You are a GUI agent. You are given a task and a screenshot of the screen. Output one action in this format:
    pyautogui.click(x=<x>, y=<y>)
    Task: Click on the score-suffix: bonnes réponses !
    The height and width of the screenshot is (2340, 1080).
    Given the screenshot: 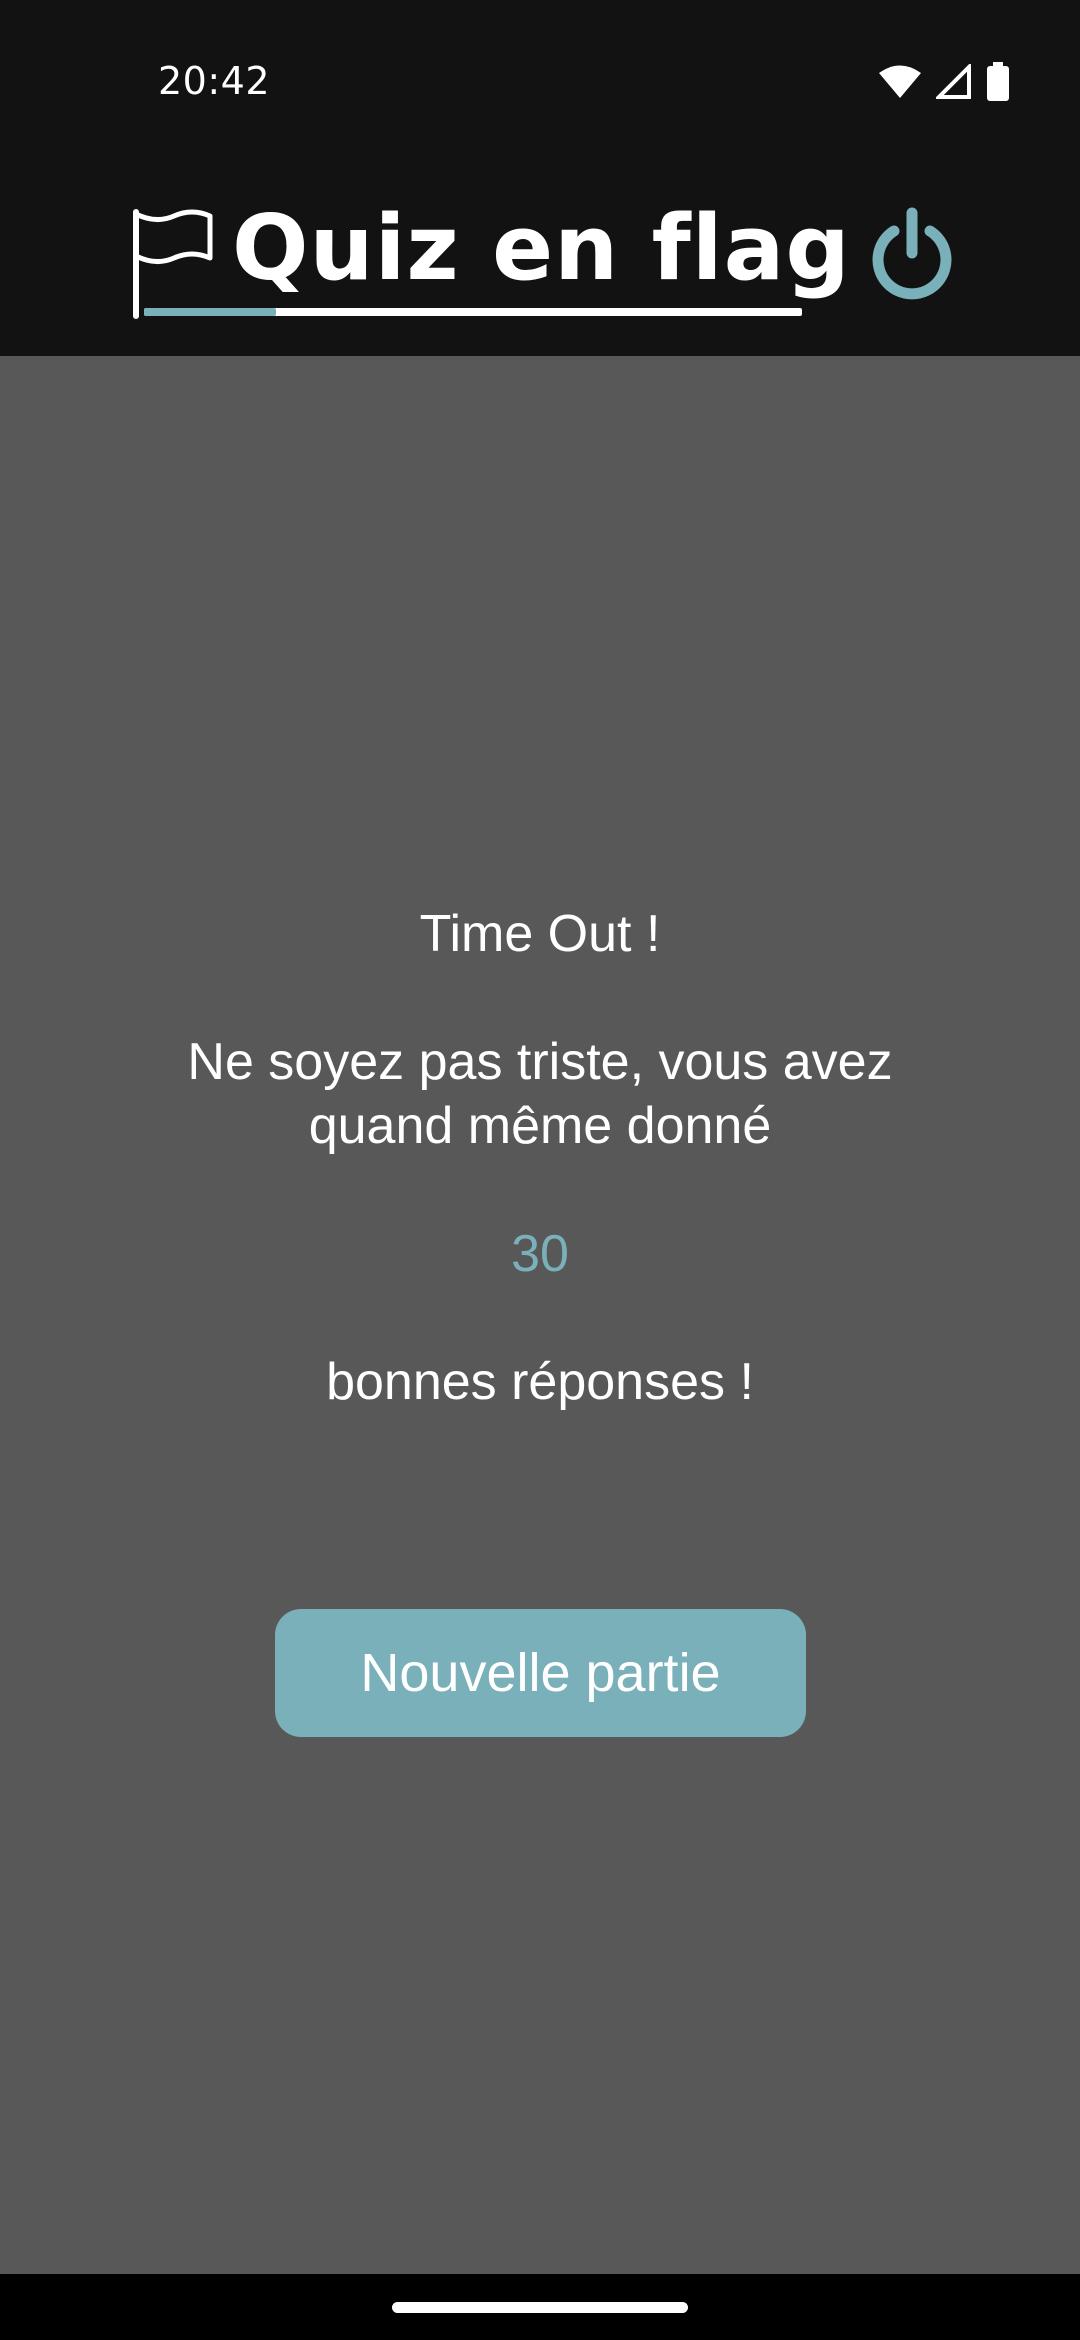 What is the action you would take?
    pyautogui.click(x=540, y=1382)
    